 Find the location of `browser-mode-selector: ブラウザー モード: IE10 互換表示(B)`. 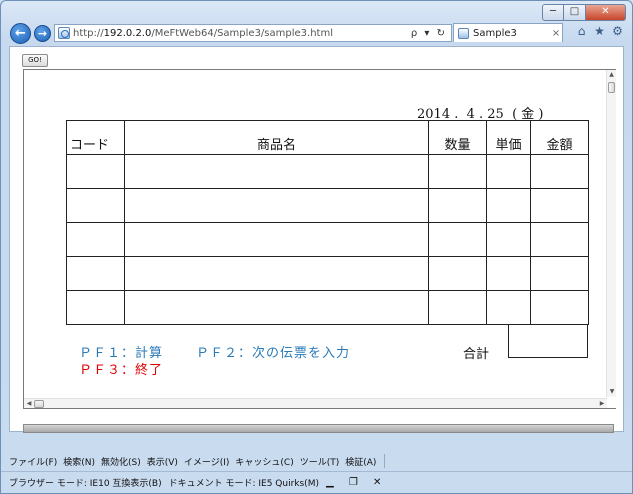

browser-mode-selector: ブラウザー モード: IE10 互換表示(B) is located at coordinates (85, 482).